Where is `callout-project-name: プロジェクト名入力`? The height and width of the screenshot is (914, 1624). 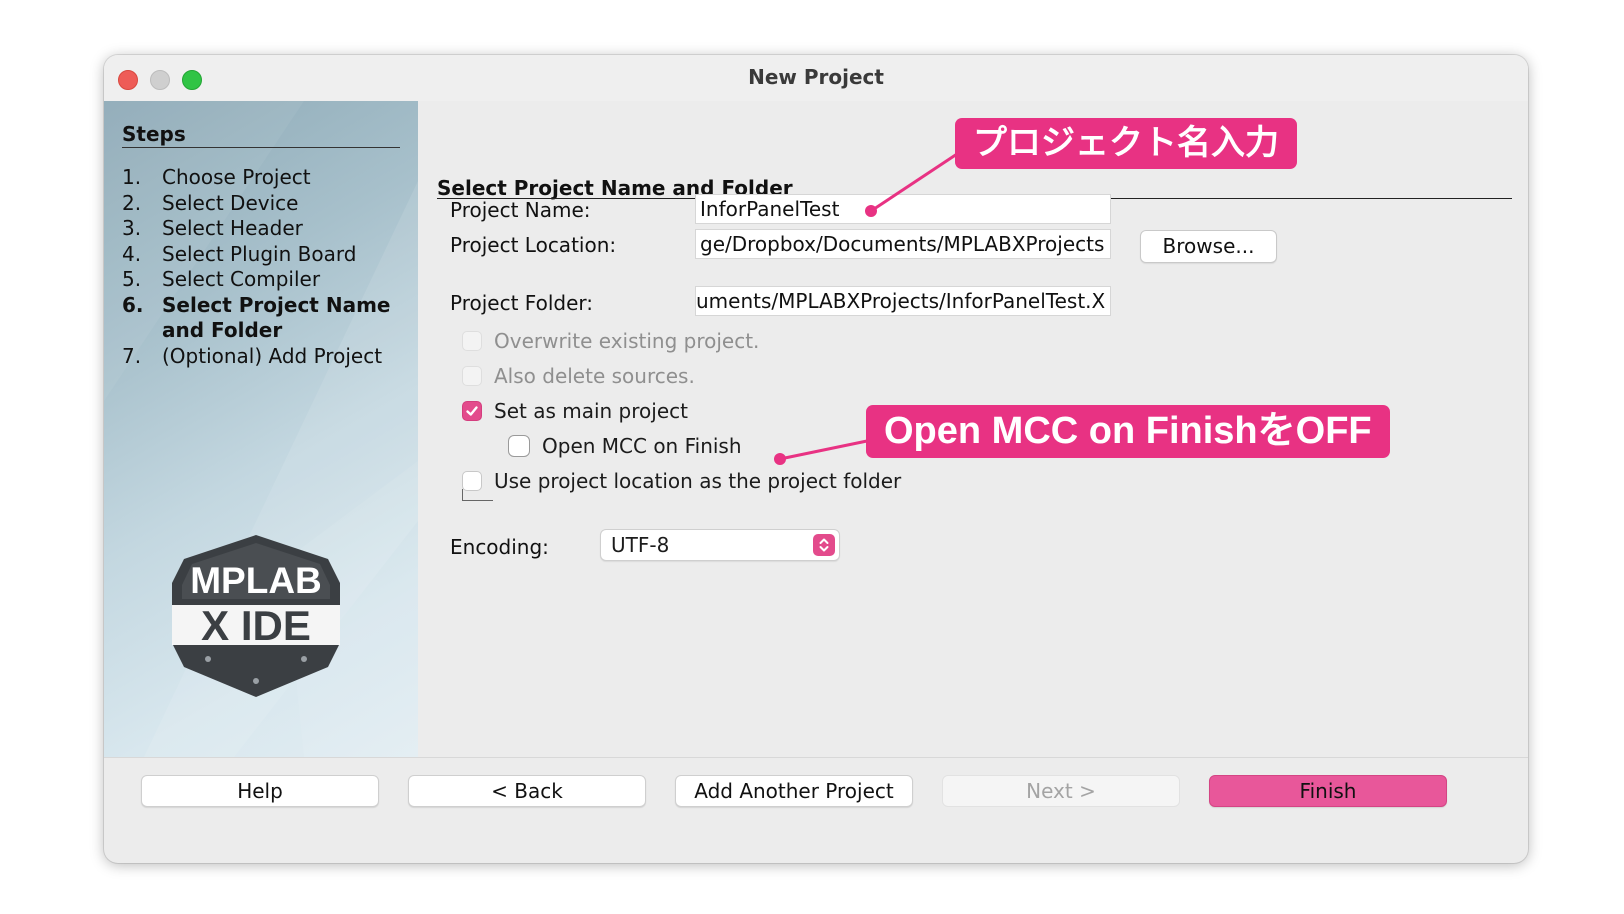
callout-project-name: プロジェクト名入力 is located at coordinates (1126, 143).